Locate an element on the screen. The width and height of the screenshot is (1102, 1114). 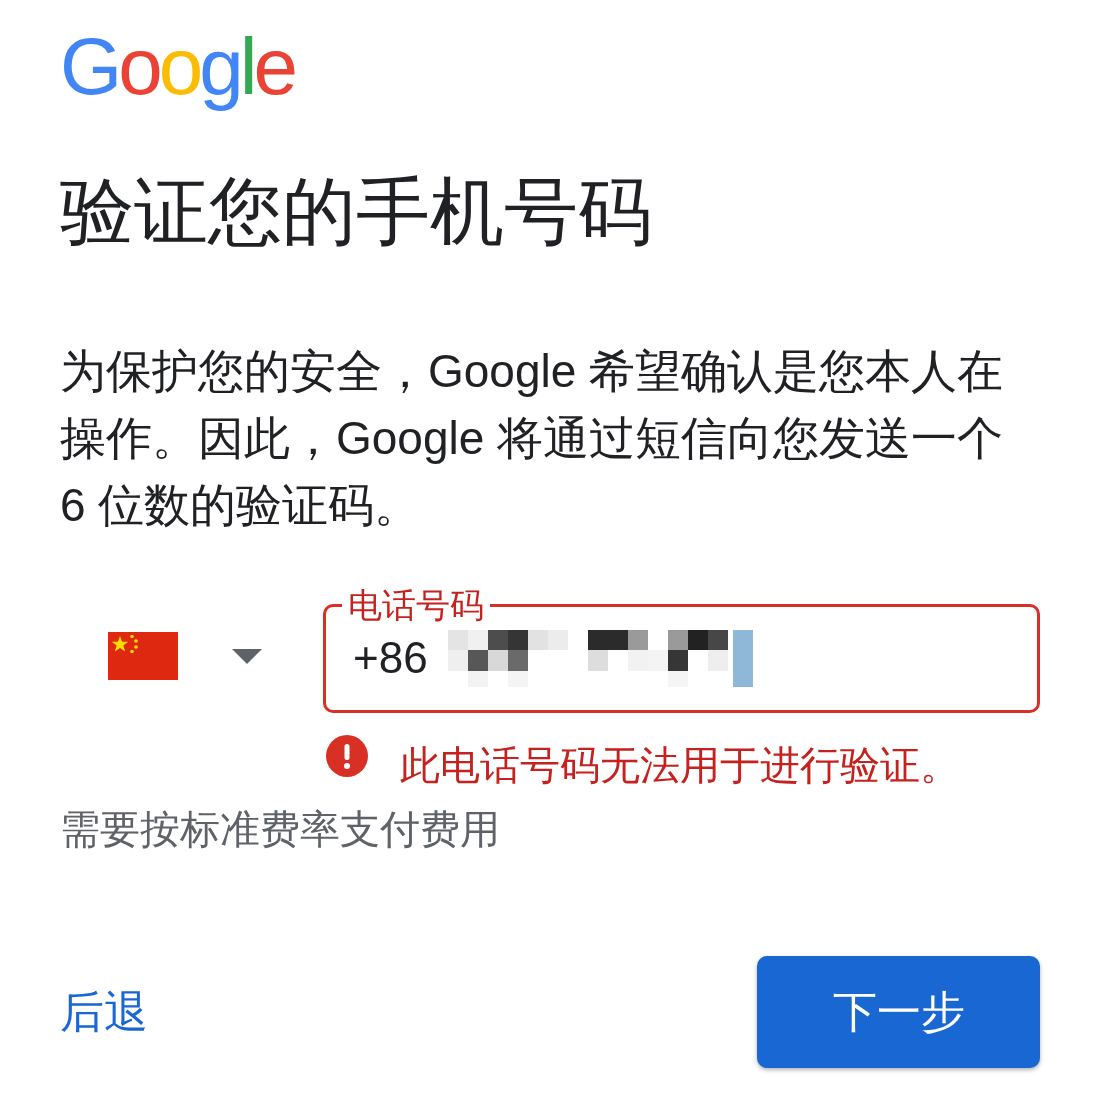
field-value: +86 is located at coordinates (390, 658).